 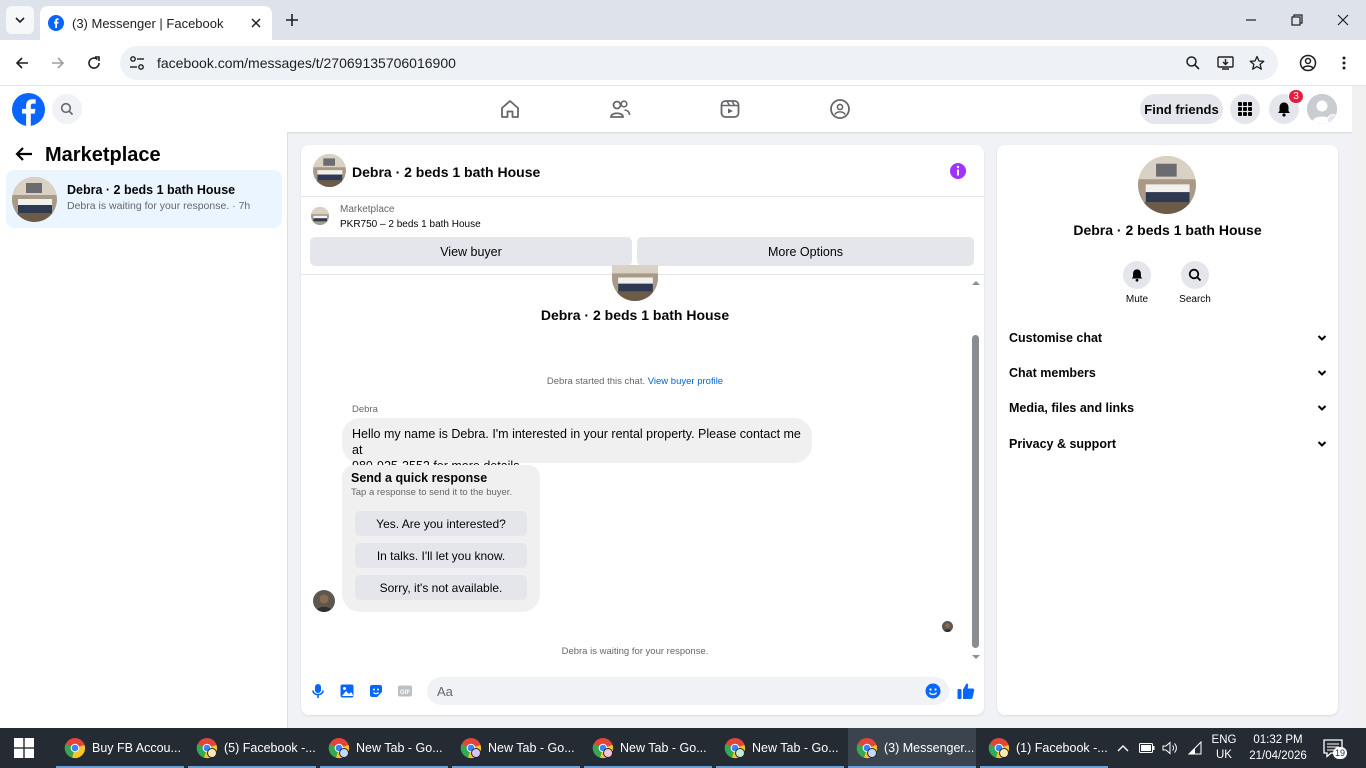 I want to click on message-input, so click(x=688, y=691).